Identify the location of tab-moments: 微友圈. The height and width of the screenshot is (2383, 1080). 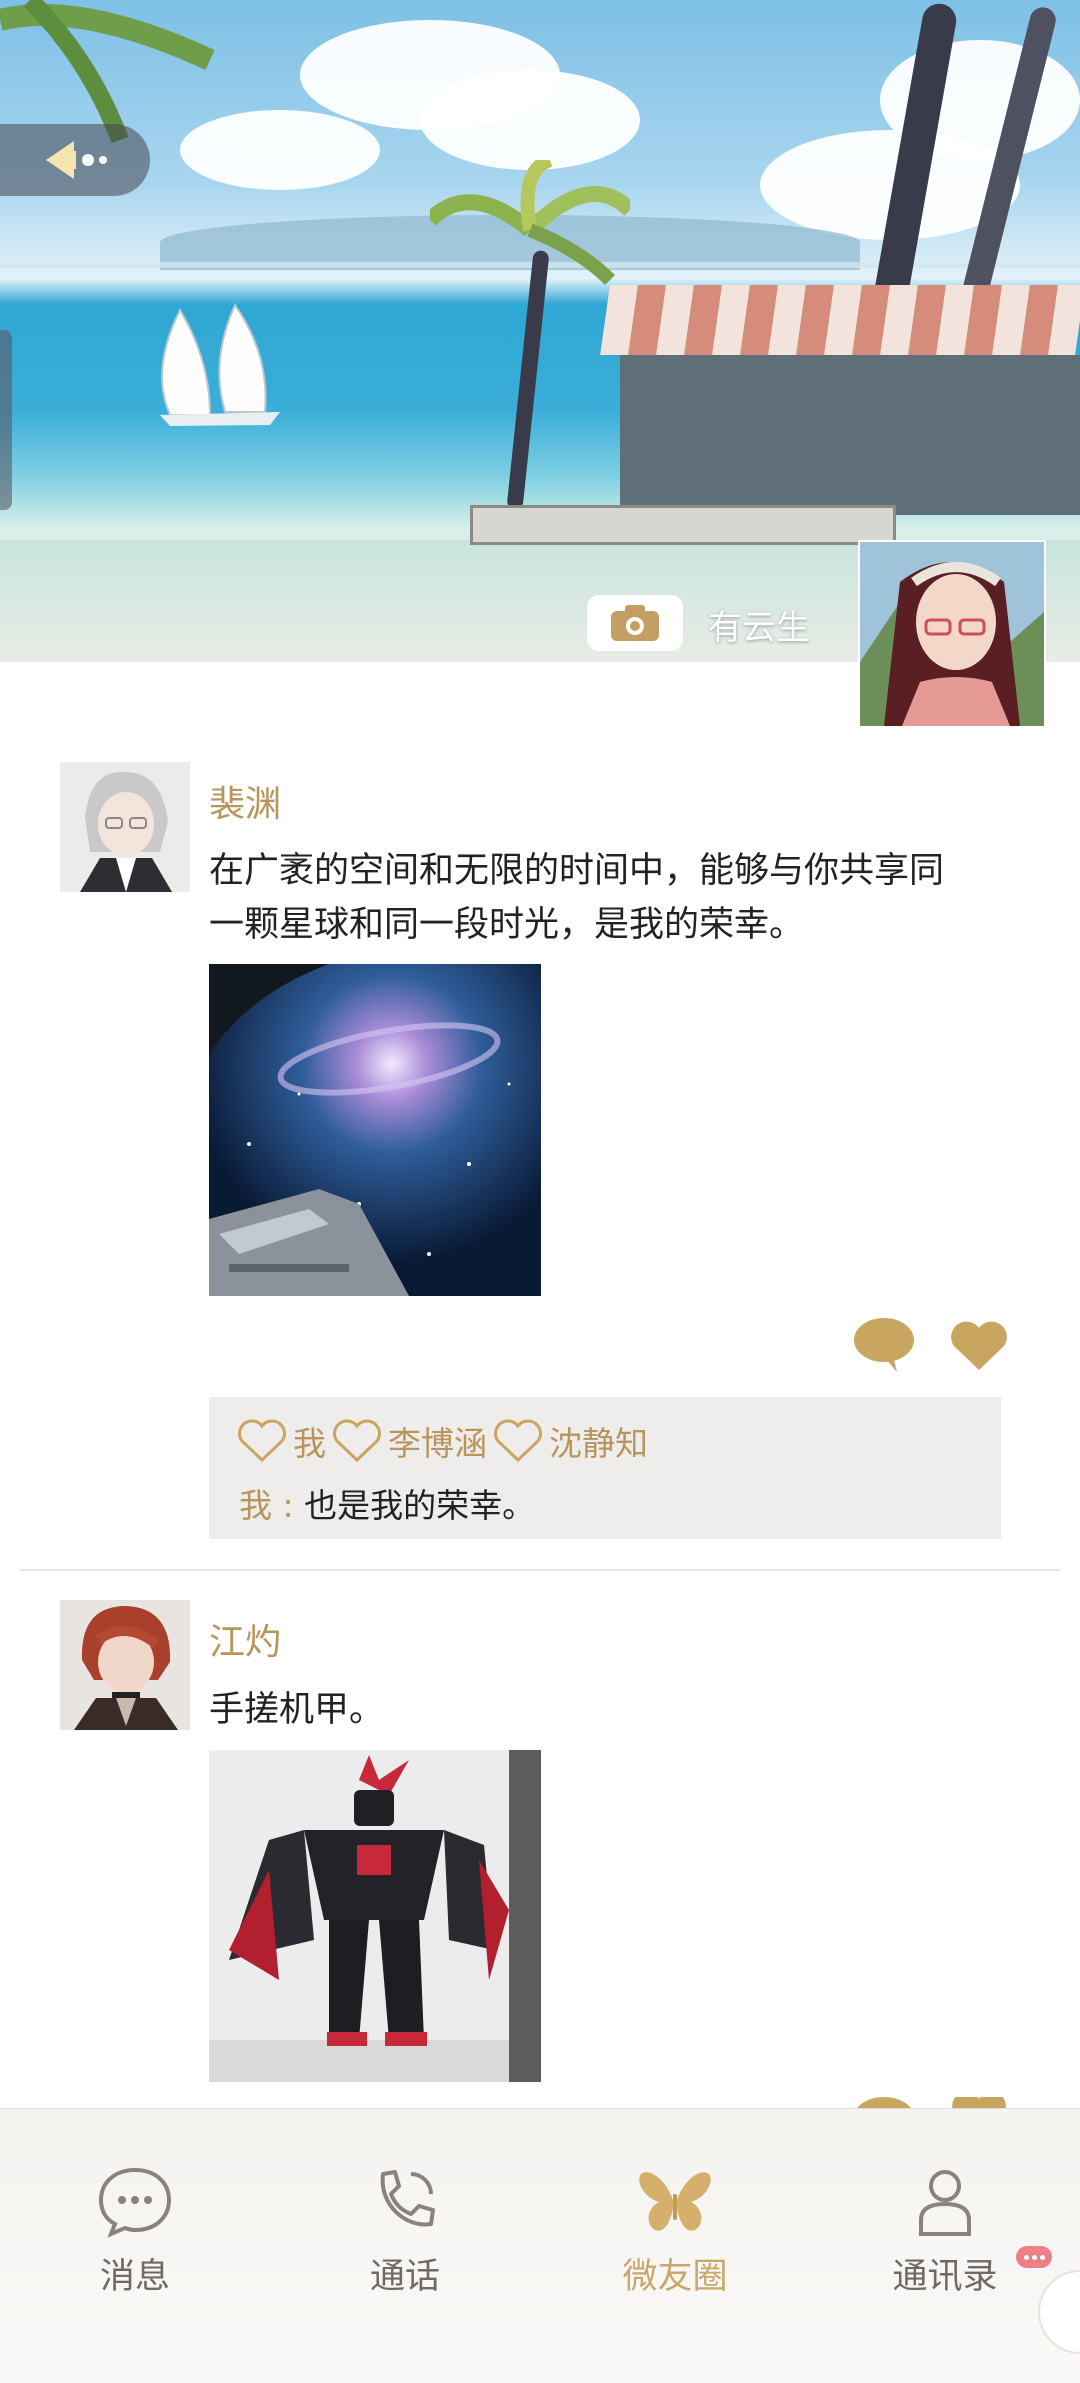
(675, 2231).